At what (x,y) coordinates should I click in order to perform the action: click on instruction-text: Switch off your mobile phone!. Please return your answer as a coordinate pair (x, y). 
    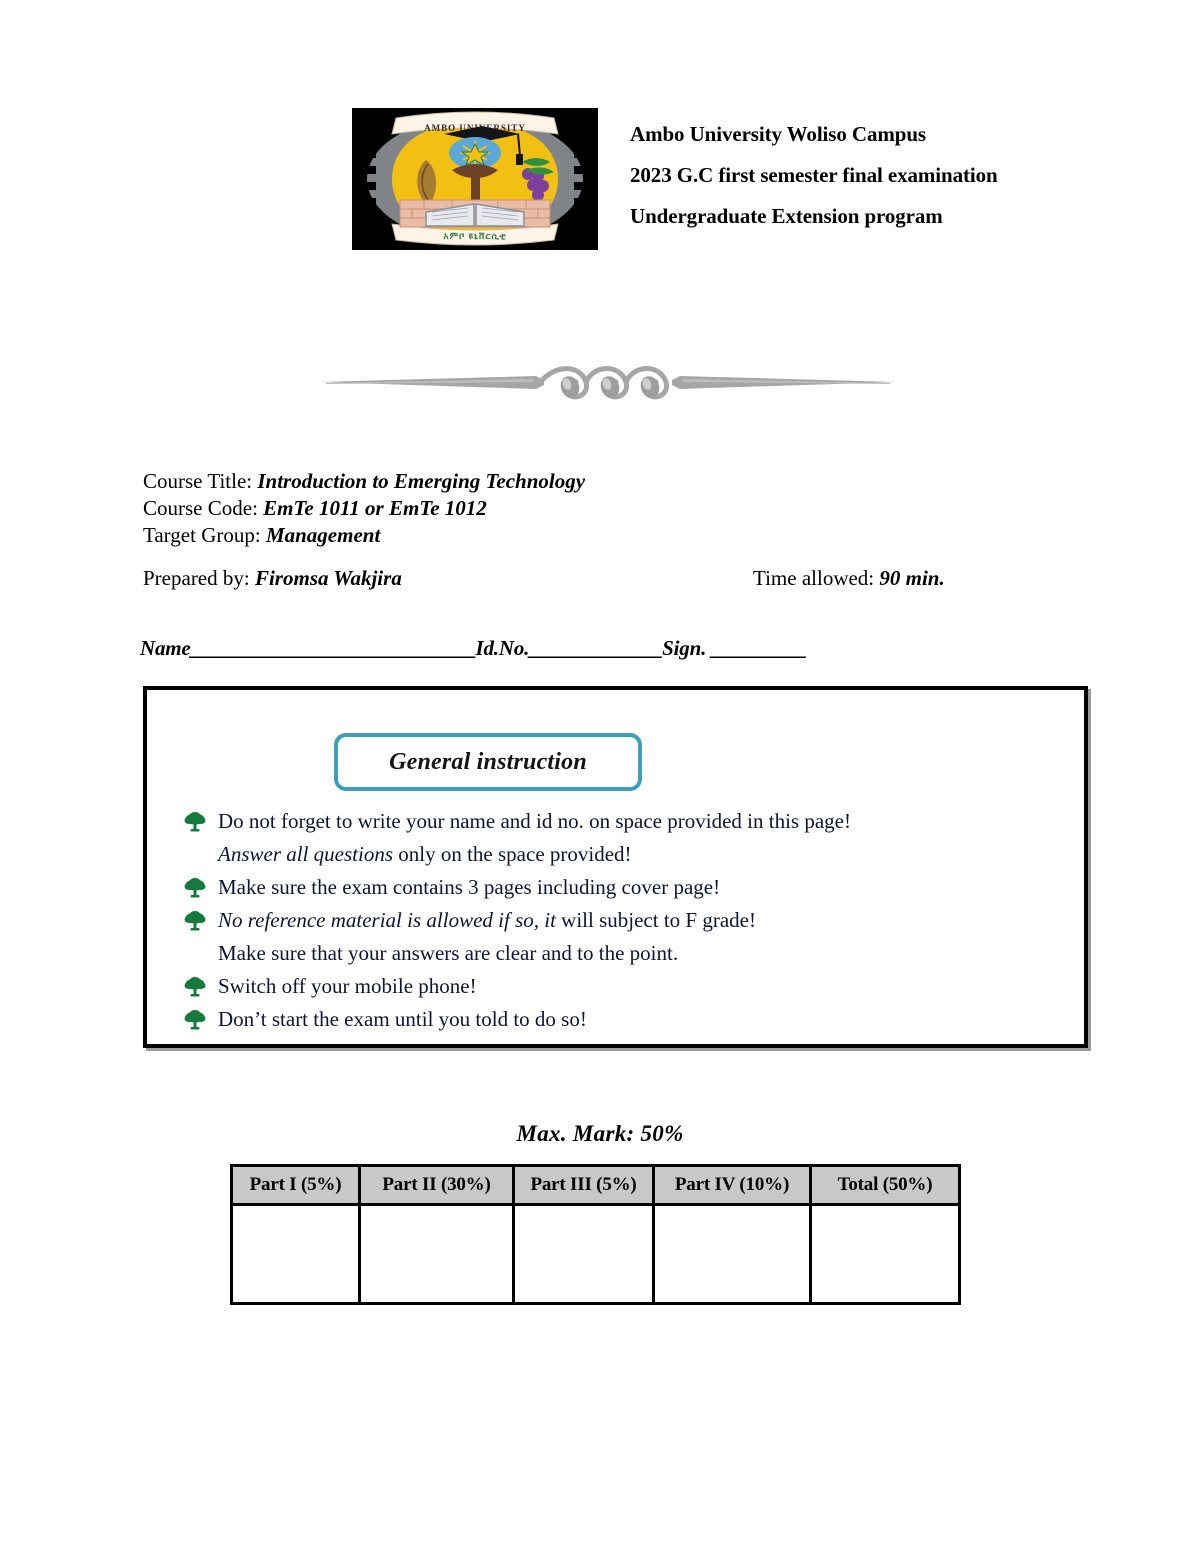
    Looking at the image, I should click on (347, 986).